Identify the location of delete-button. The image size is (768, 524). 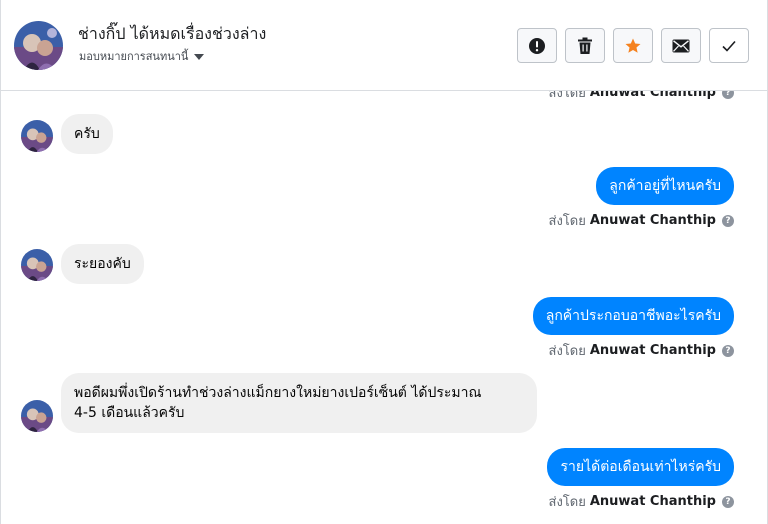
(585, 45).